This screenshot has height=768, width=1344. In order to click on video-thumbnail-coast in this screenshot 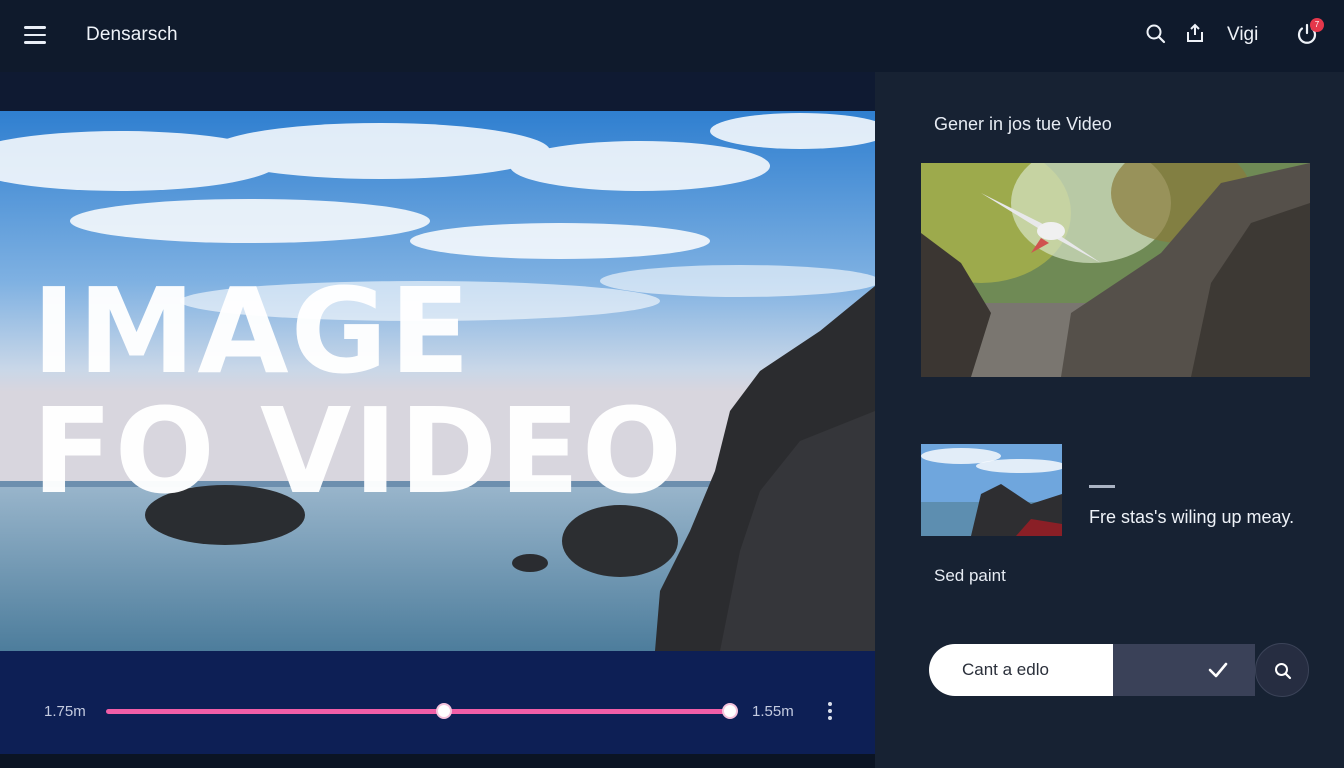, I will do `click(991, 490)`.